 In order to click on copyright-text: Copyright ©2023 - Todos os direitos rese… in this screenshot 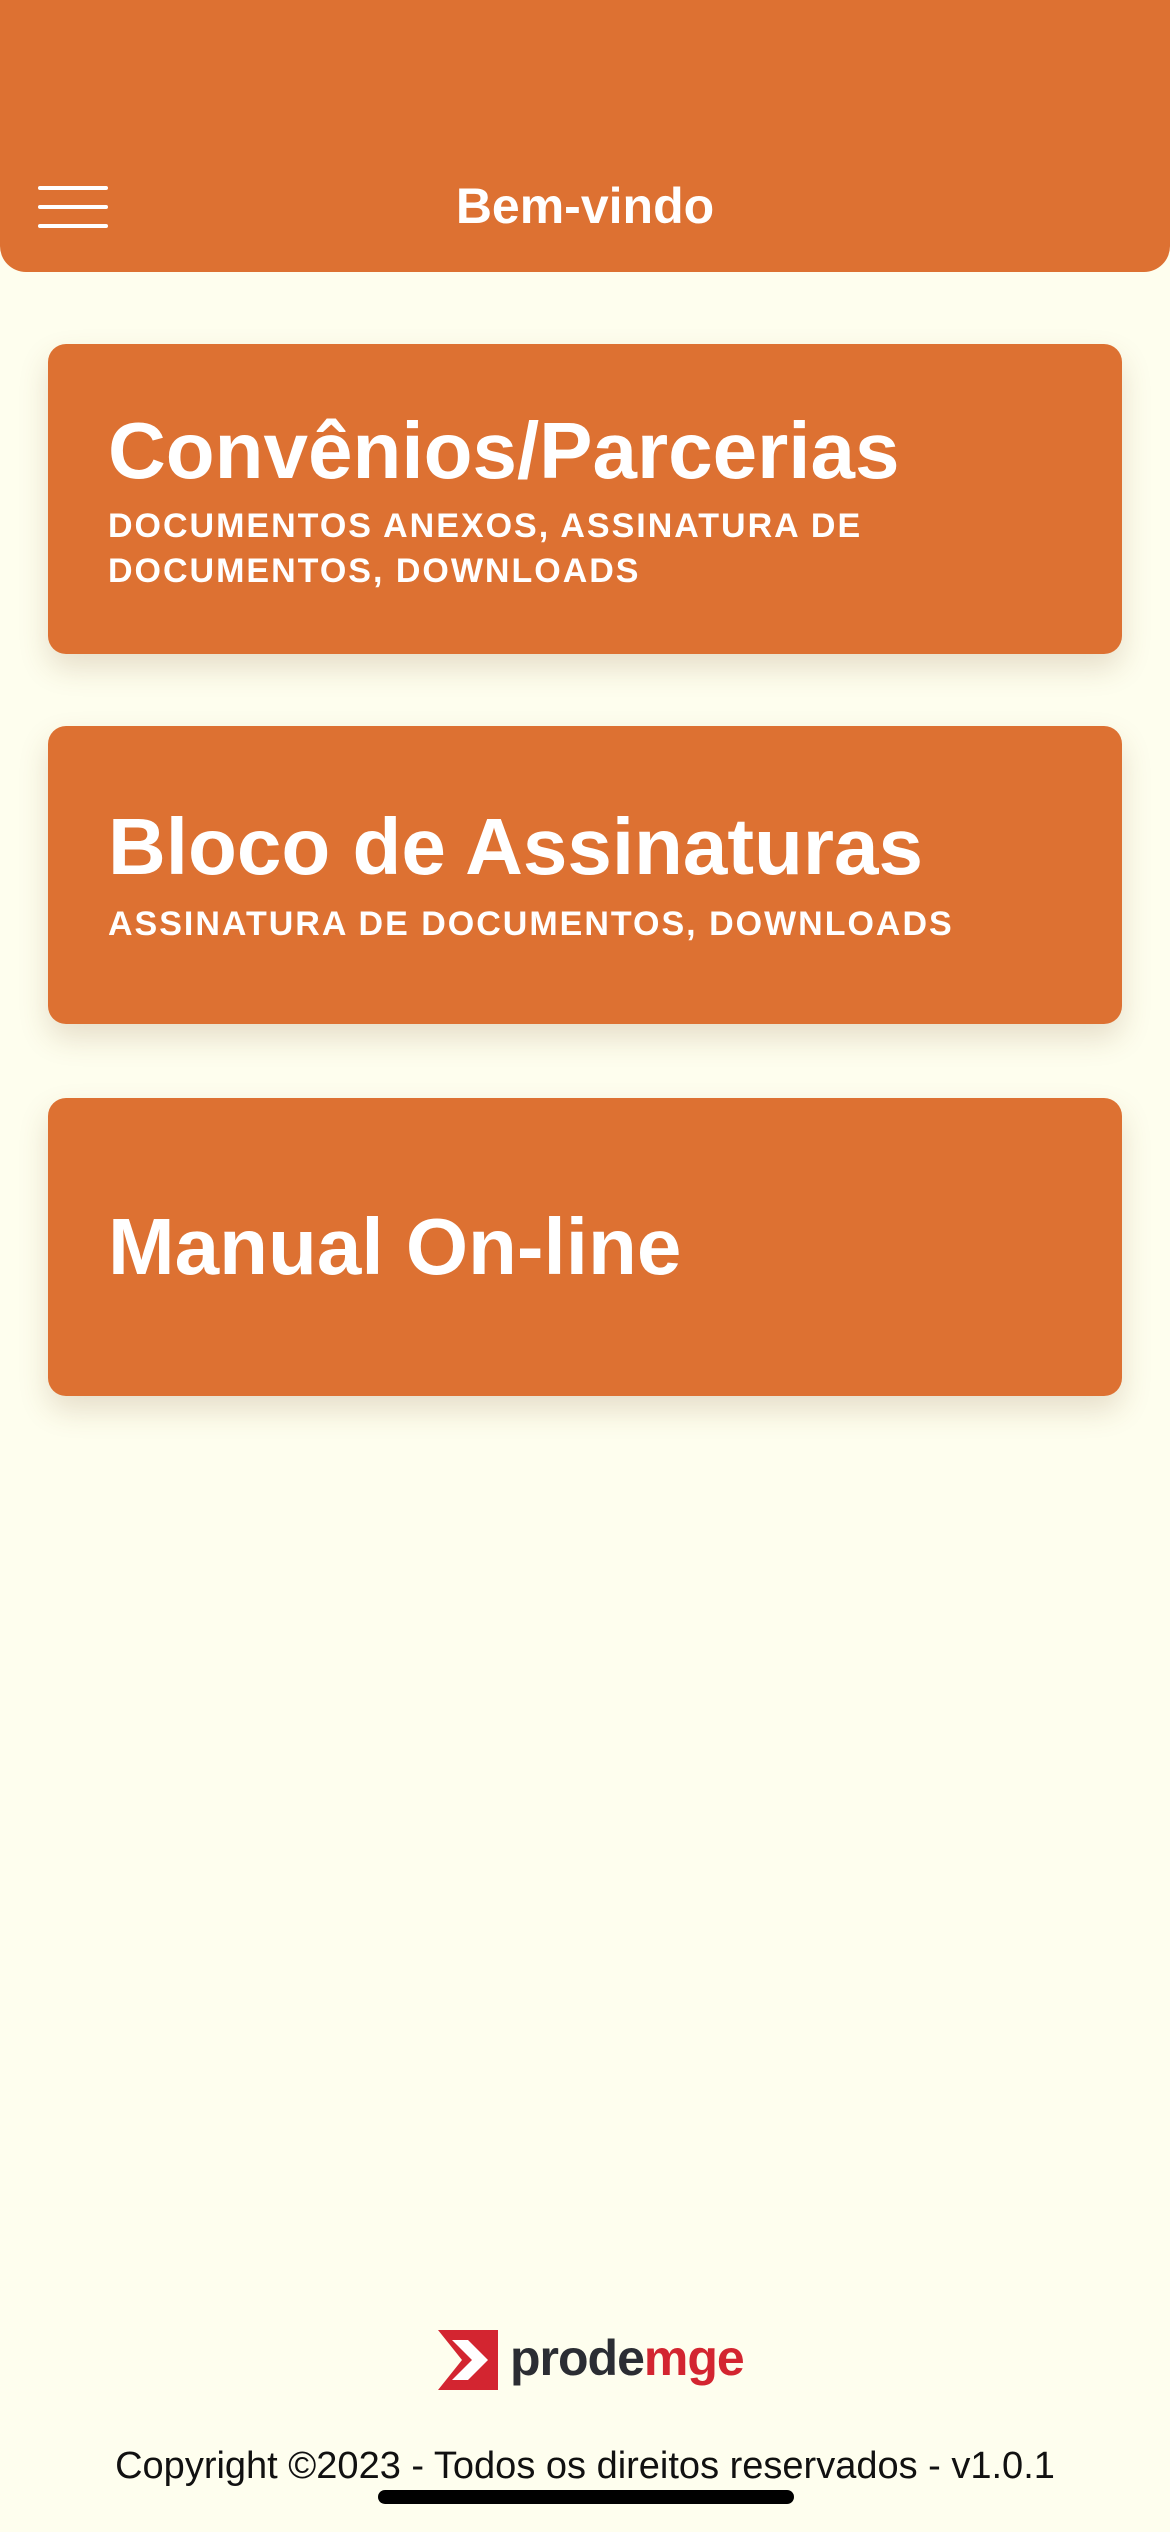, I will do `click(585, 2466)`.